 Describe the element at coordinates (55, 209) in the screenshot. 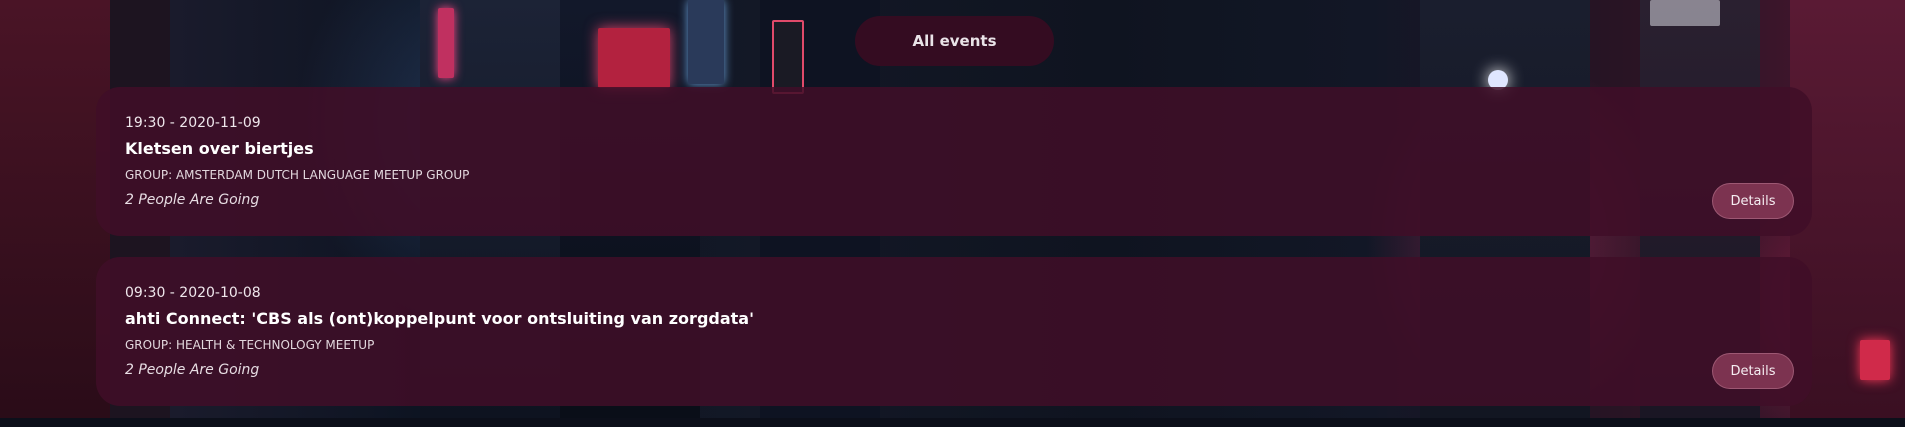

I see `building-silhouette` at that location.